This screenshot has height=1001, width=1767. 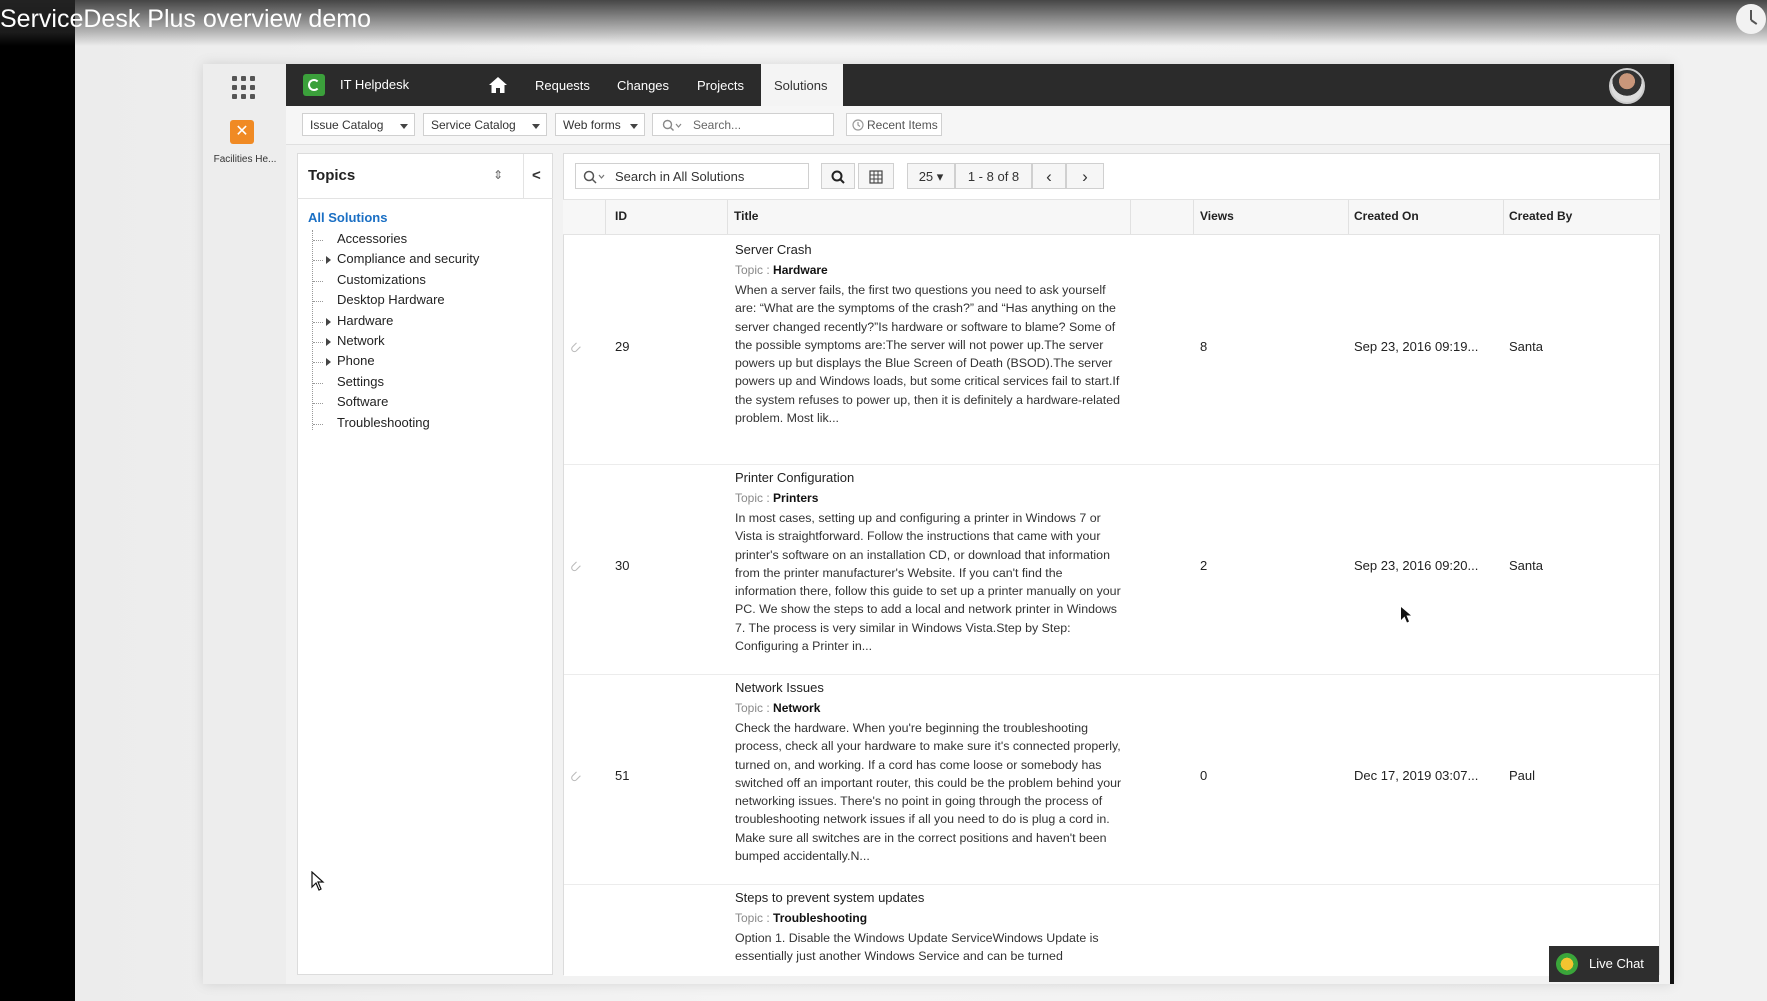 I want to click on header-divider, so click(x=523, y=176).